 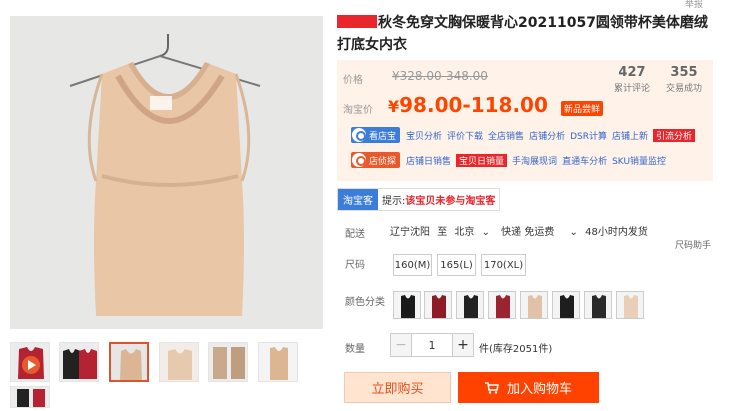 I want to click on kandianbao-tool-row: 看店宝 宝贝分析 评价下载 全店销售 店铺分析 DSR计算 店铺上新 引流分析, so click(x=525, y=135).